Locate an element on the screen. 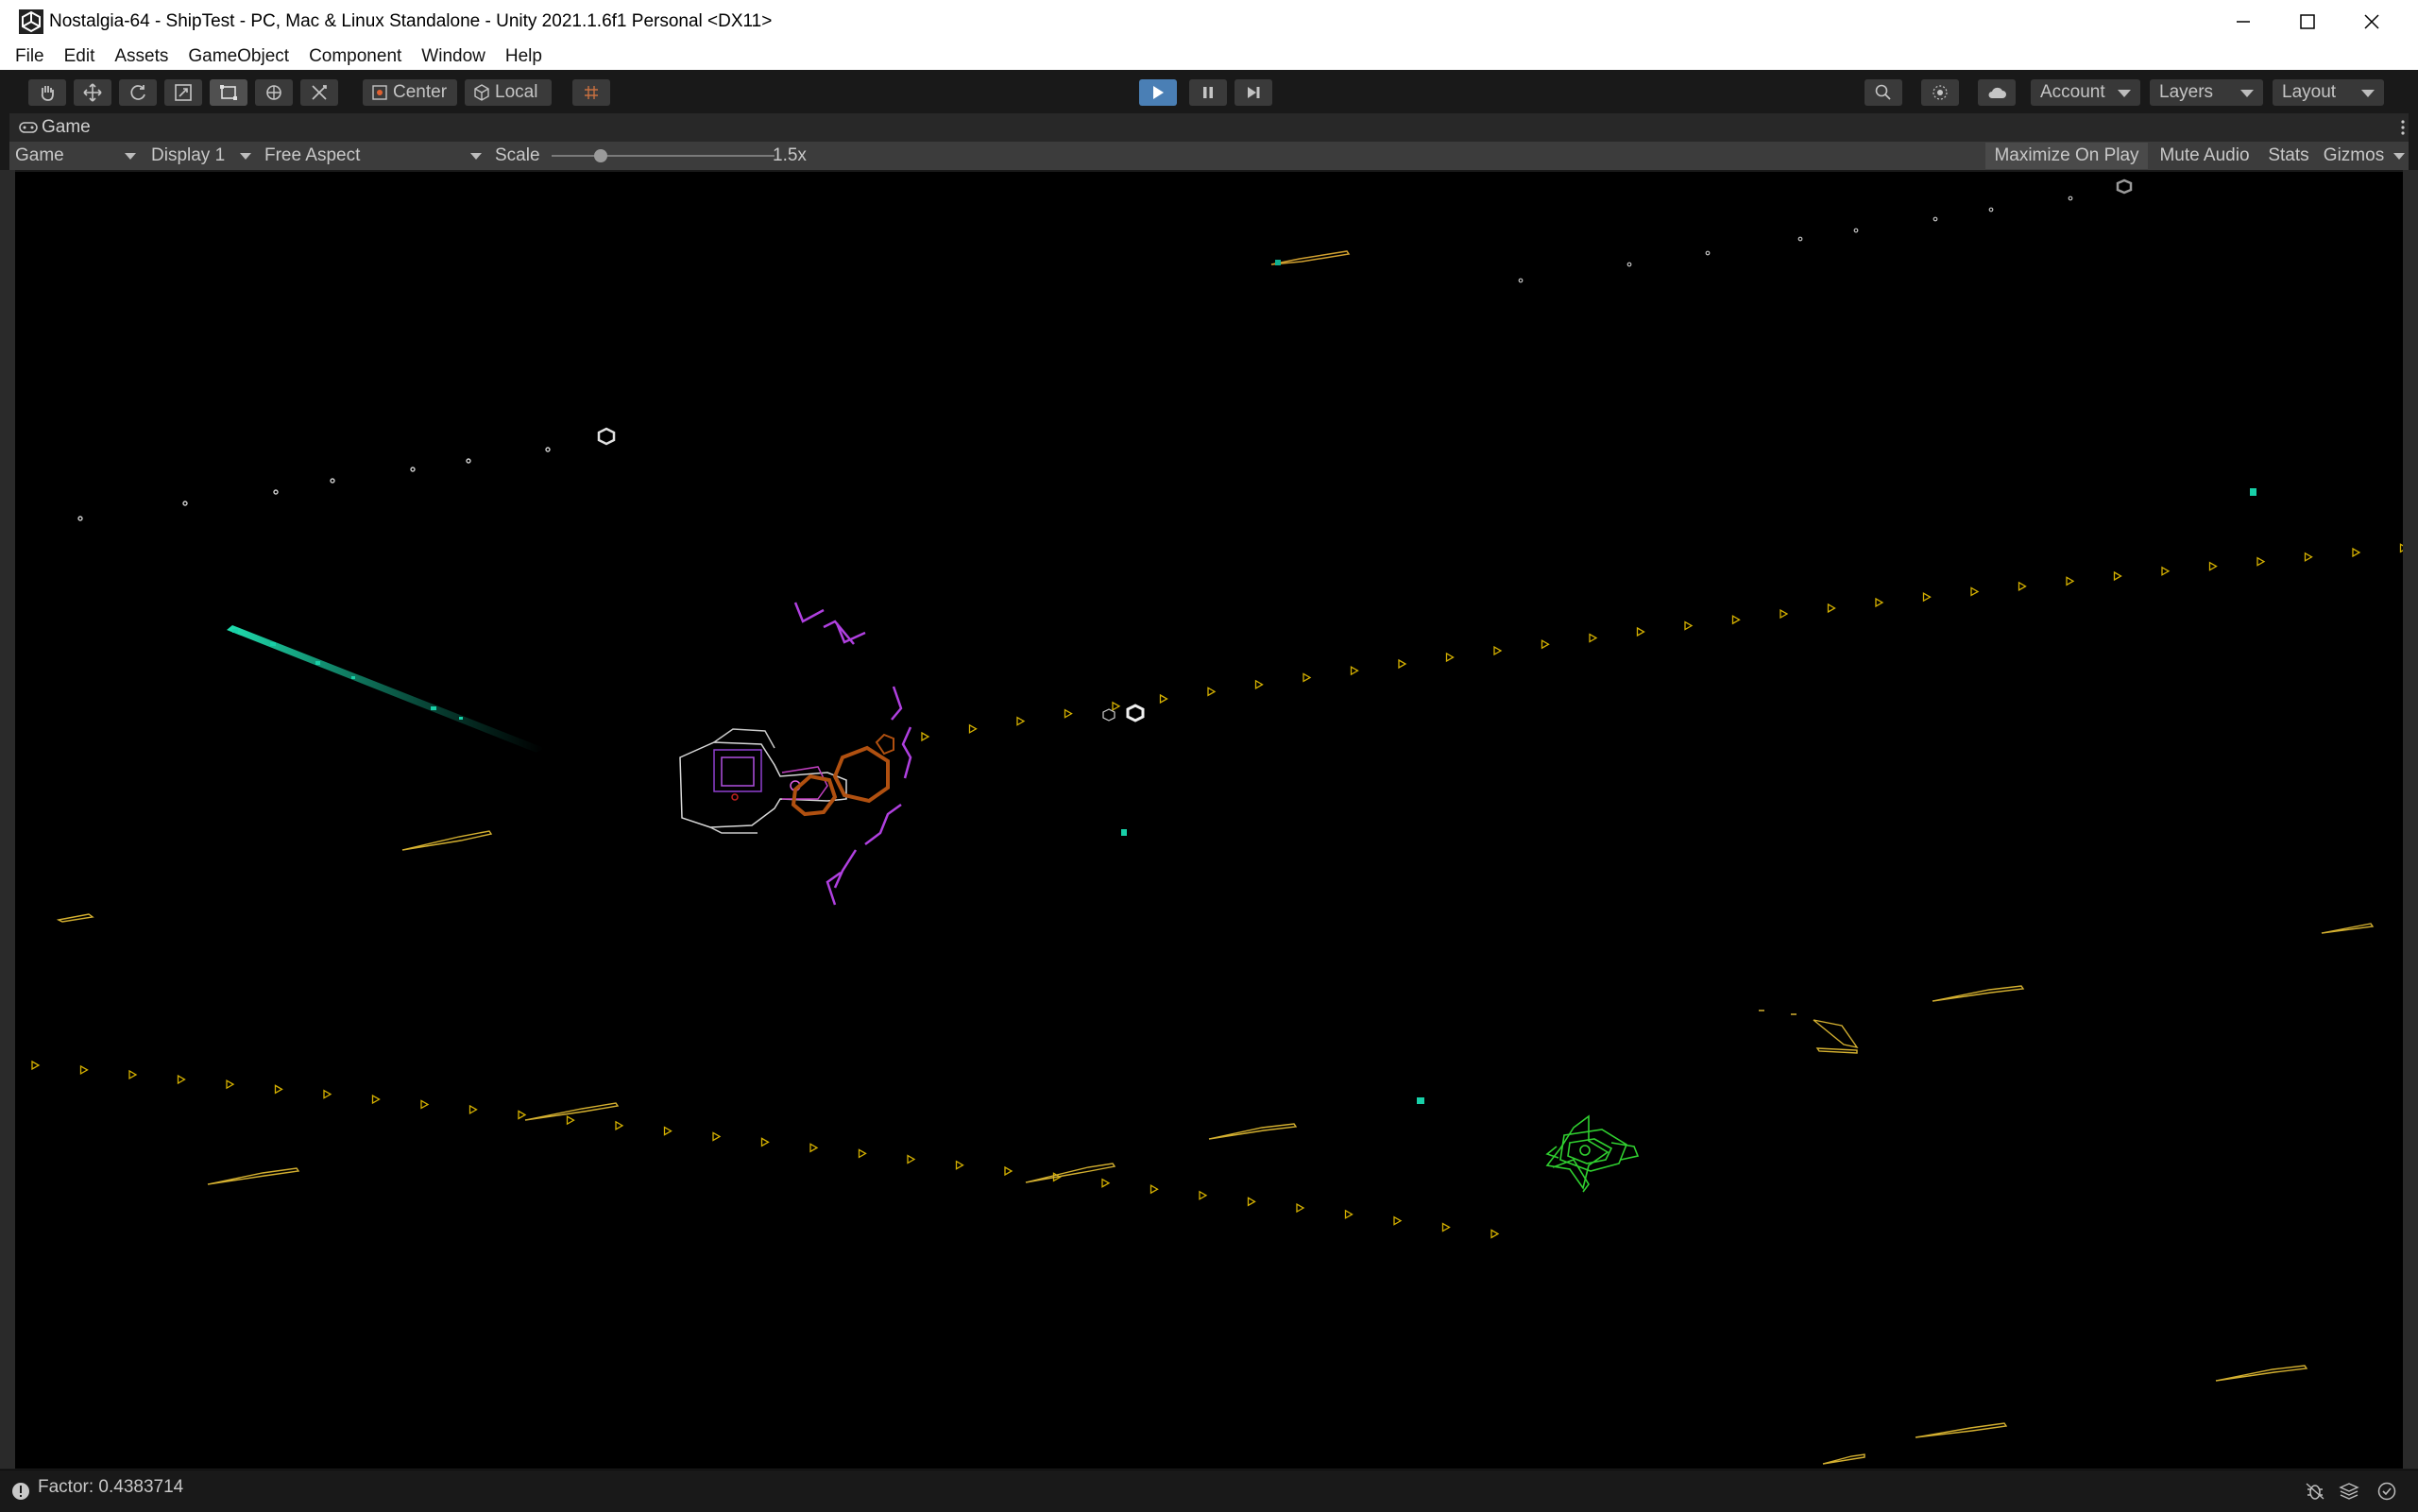  layout-dropdown: Layout is located at coordinates (2328, 92).